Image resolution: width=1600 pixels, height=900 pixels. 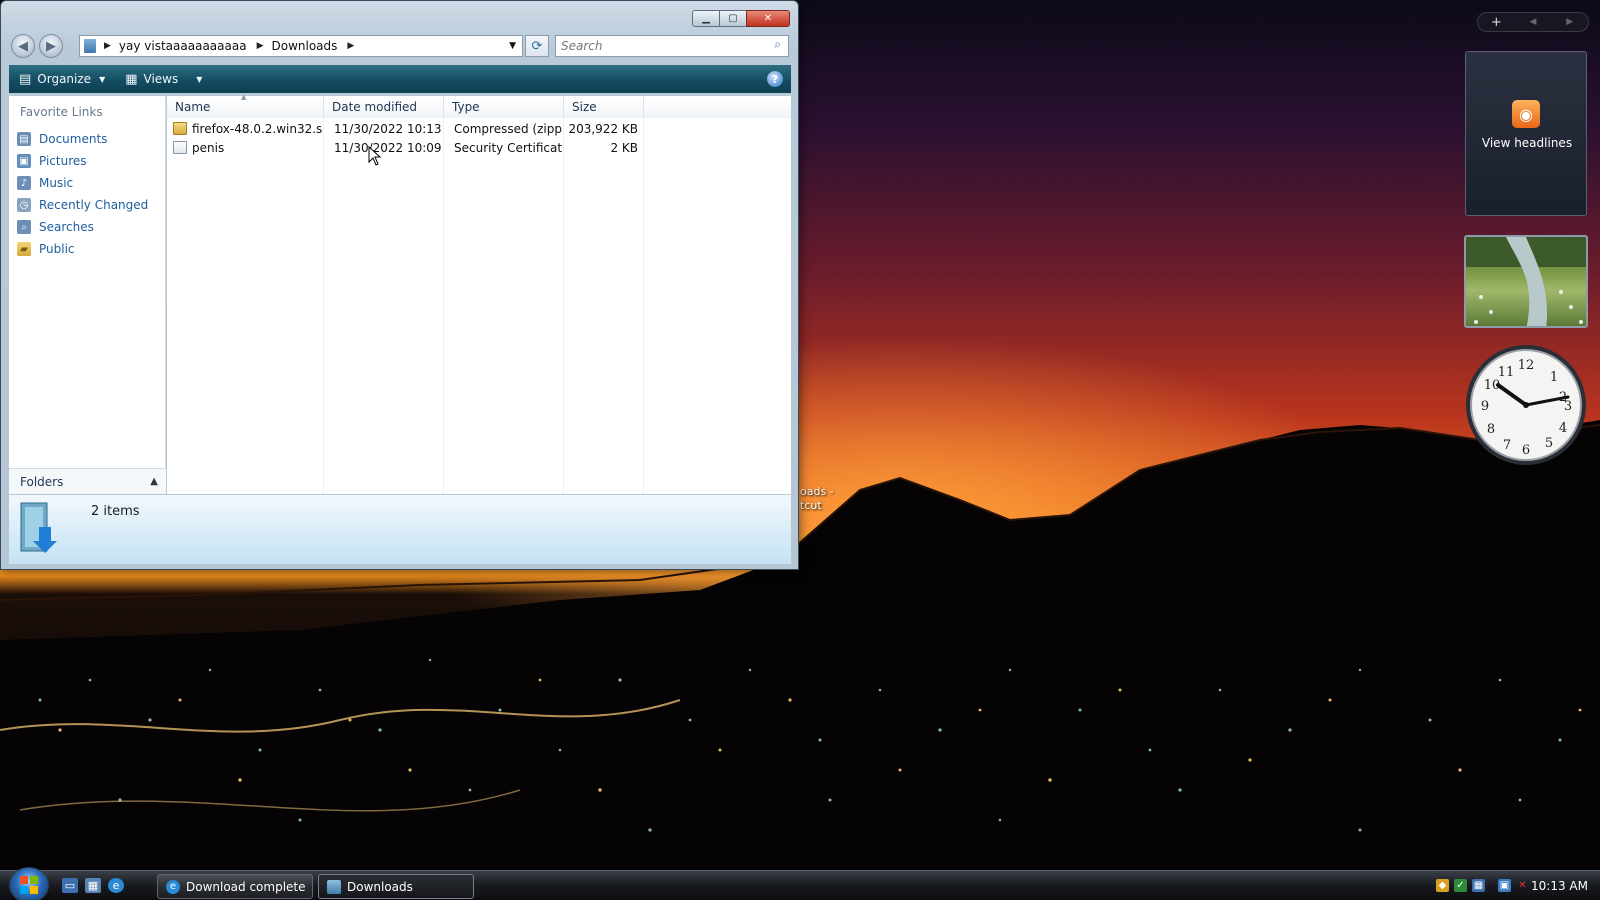 I want to click on breadcrumb-item: Downloads, so click(x=305, y=46).